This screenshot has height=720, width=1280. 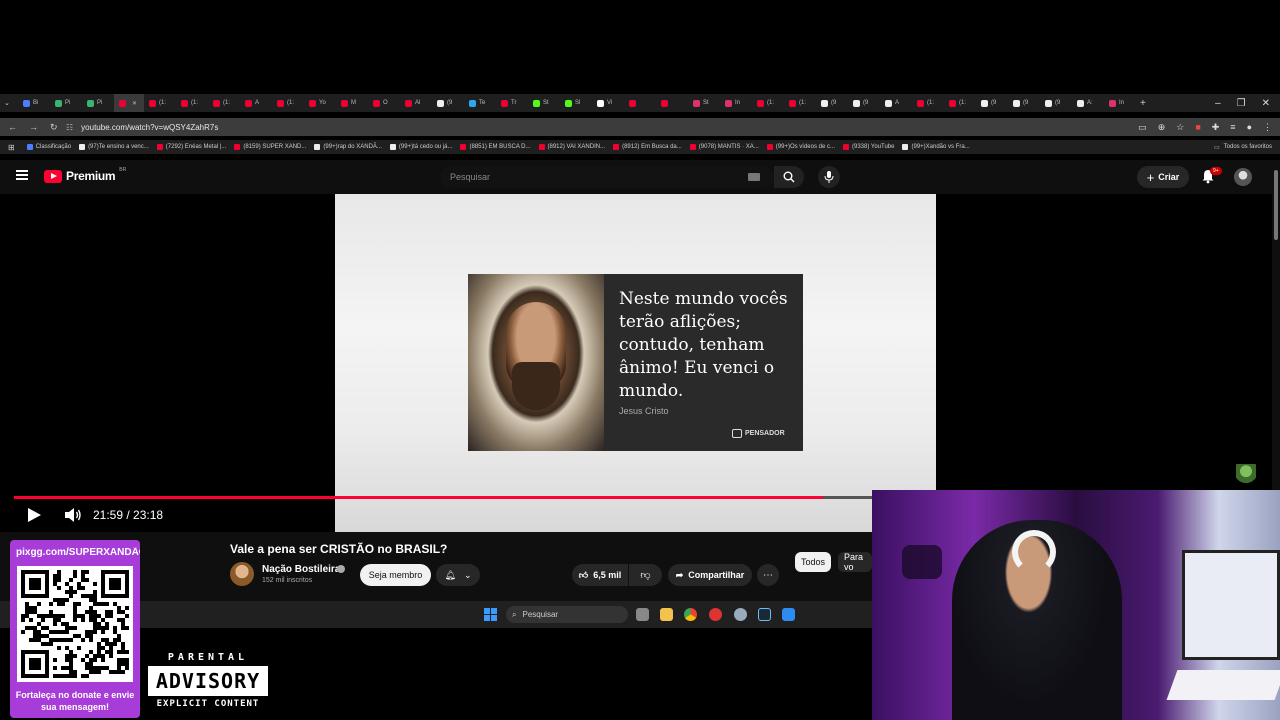 What do you see at coordinates (666, 614) in the screenshot?
I see `file-explorer-icon` at bounding box center [666, 614].